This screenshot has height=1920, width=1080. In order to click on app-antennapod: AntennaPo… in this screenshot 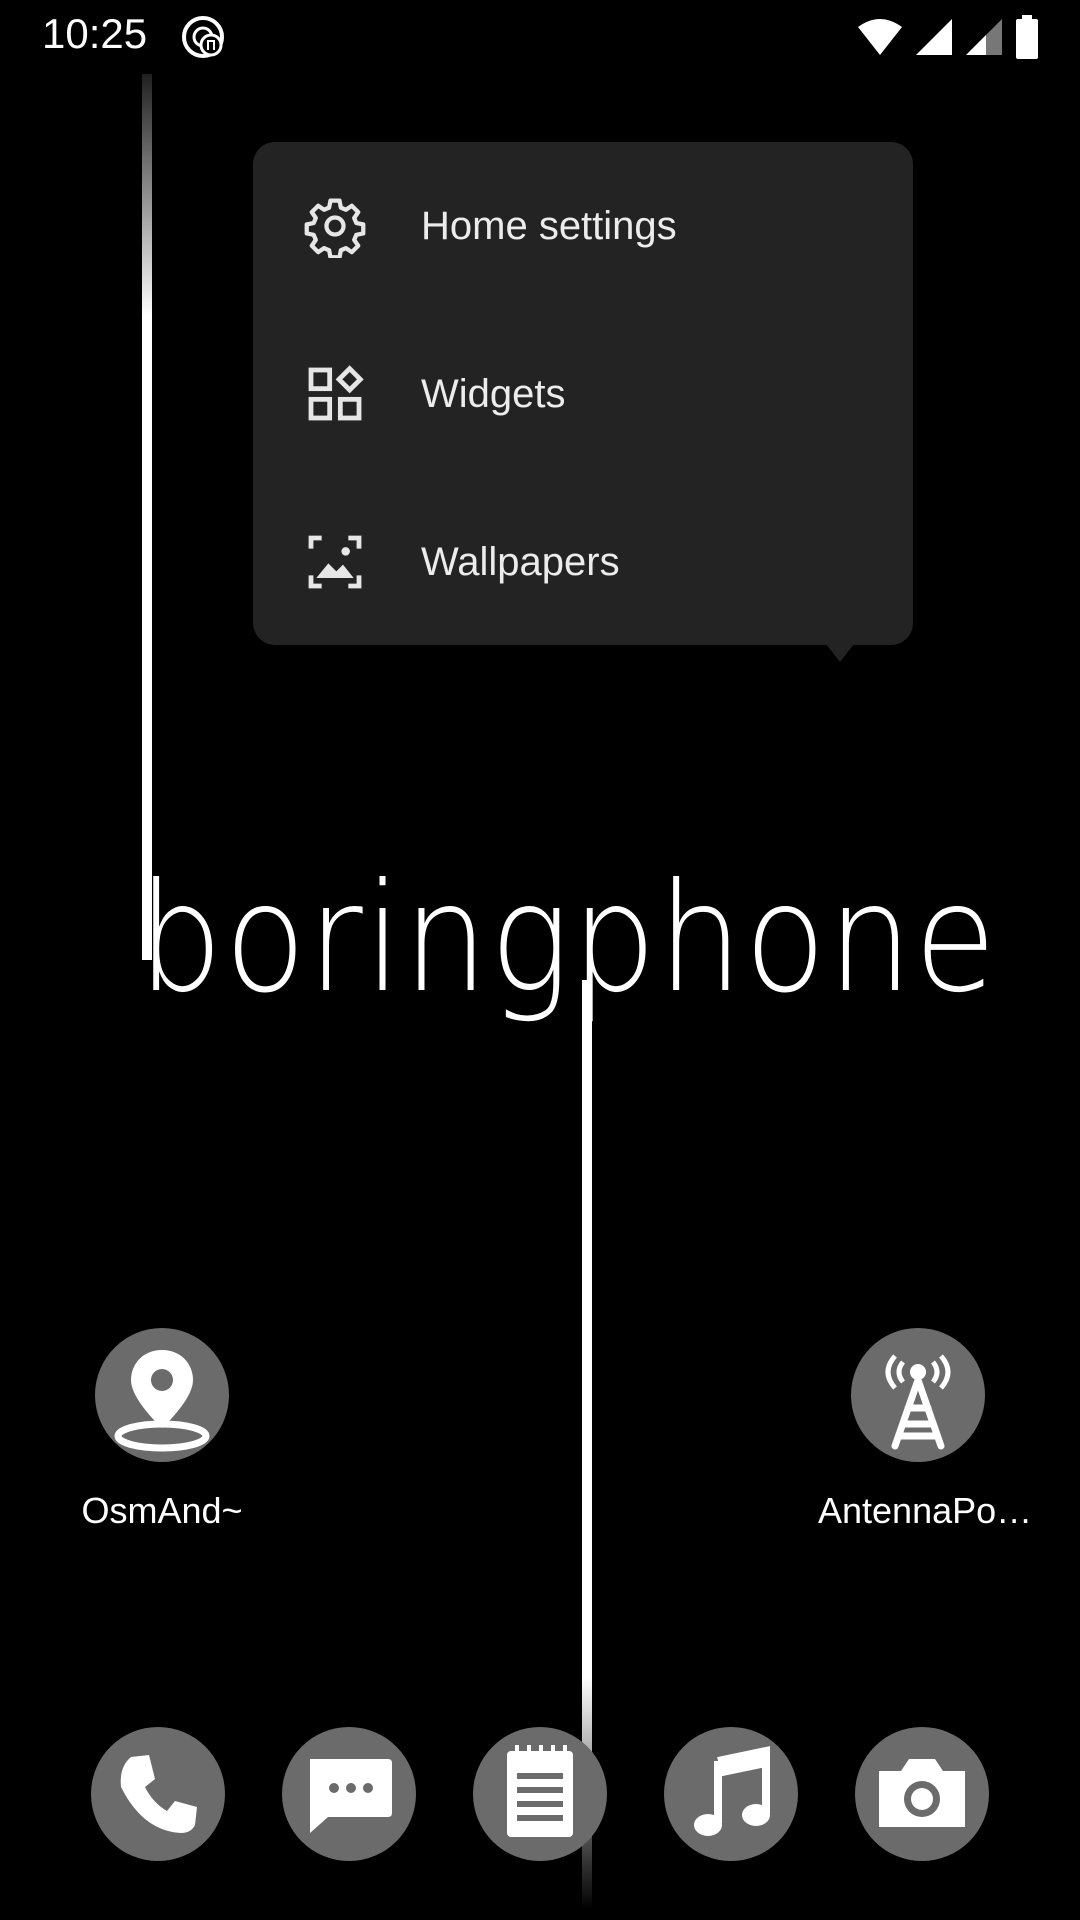, I will do `click(925, 1430)`.